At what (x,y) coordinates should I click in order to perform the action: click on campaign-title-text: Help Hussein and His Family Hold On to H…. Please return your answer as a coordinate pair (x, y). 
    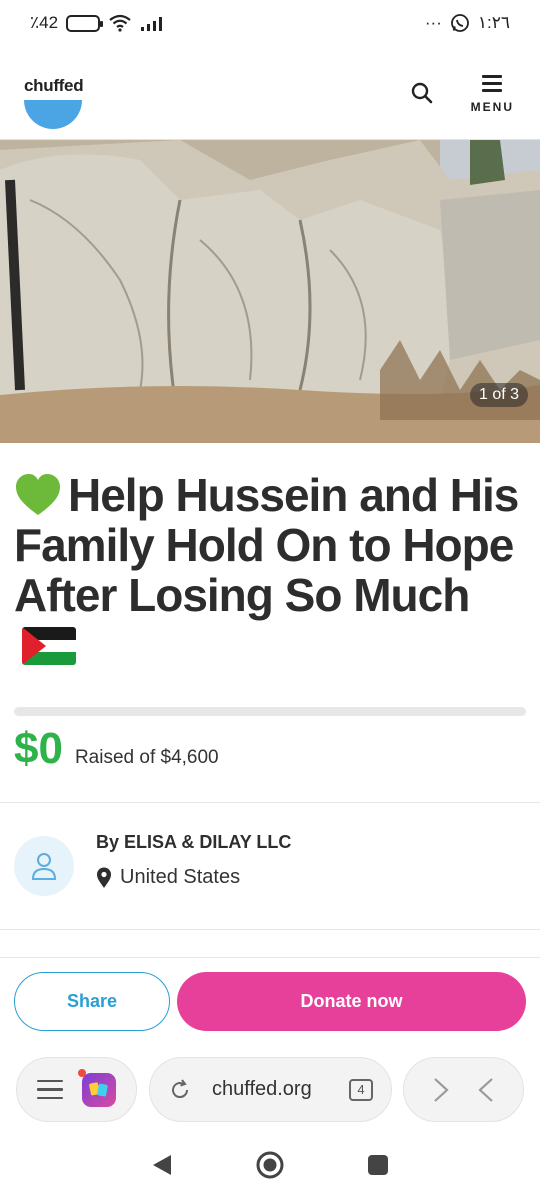
    Looking at the image, I should click on (266, 545).